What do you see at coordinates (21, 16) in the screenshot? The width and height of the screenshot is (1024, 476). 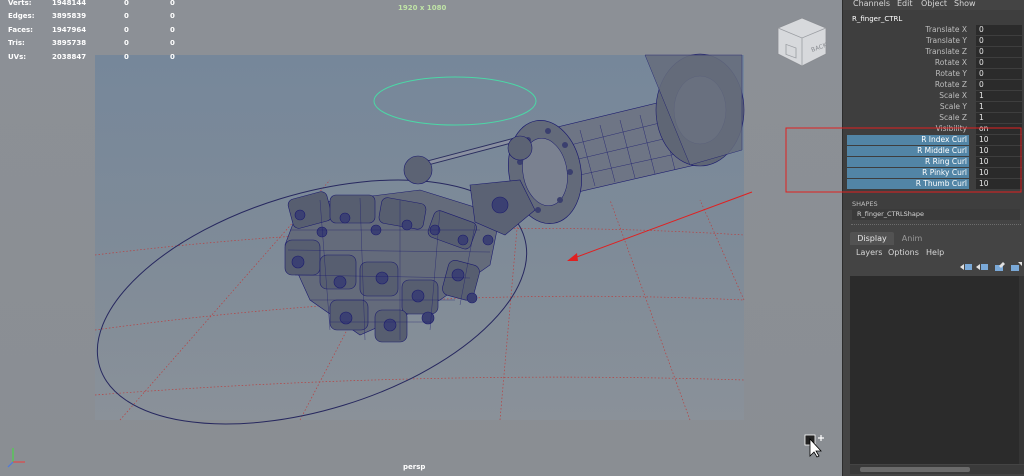 I see `hud-label: Edges:` at bounding box center [21, 16].